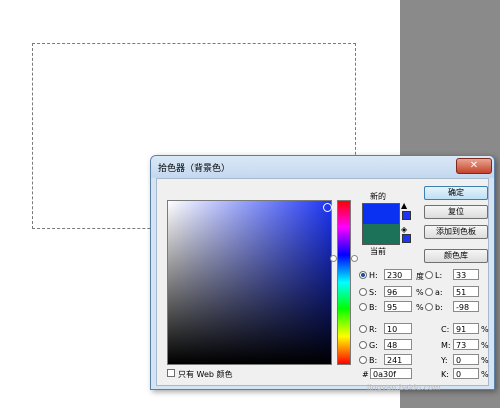 The image size is (500, 408). What do you see at coordinates (398, 306) in the screenshot?
I see `brightness-field: 95` at bounding box center [398, 306].